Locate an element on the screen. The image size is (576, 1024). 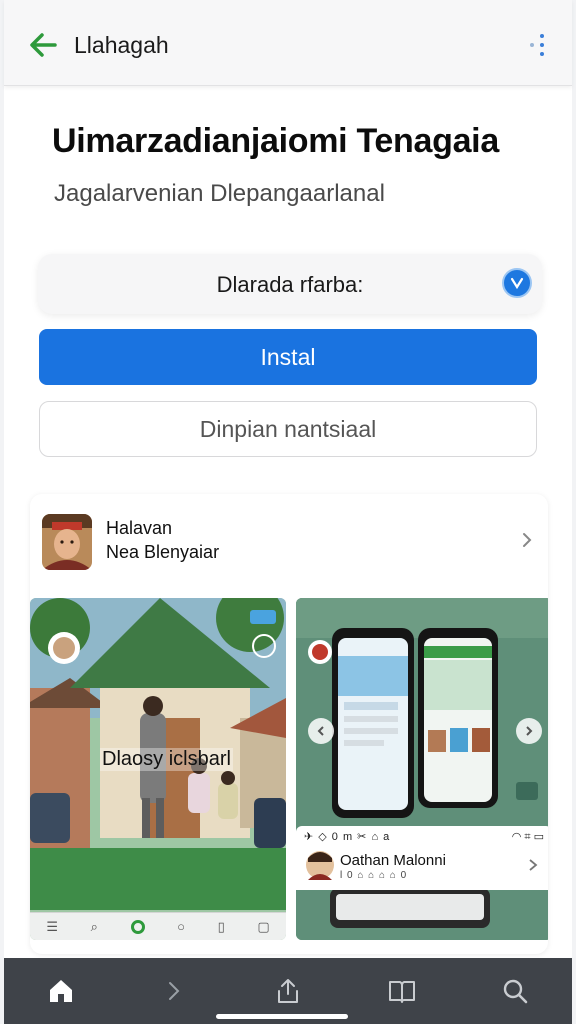
chevron-left-icon is located at coordinates (320, 731).